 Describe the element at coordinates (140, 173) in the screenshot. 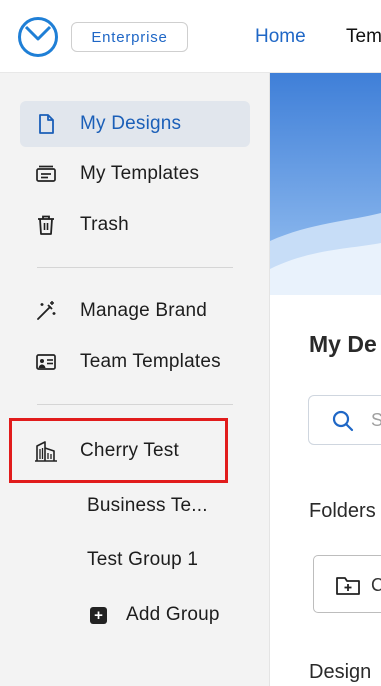

I see `sidebar-item-label: My Templates` at that location.